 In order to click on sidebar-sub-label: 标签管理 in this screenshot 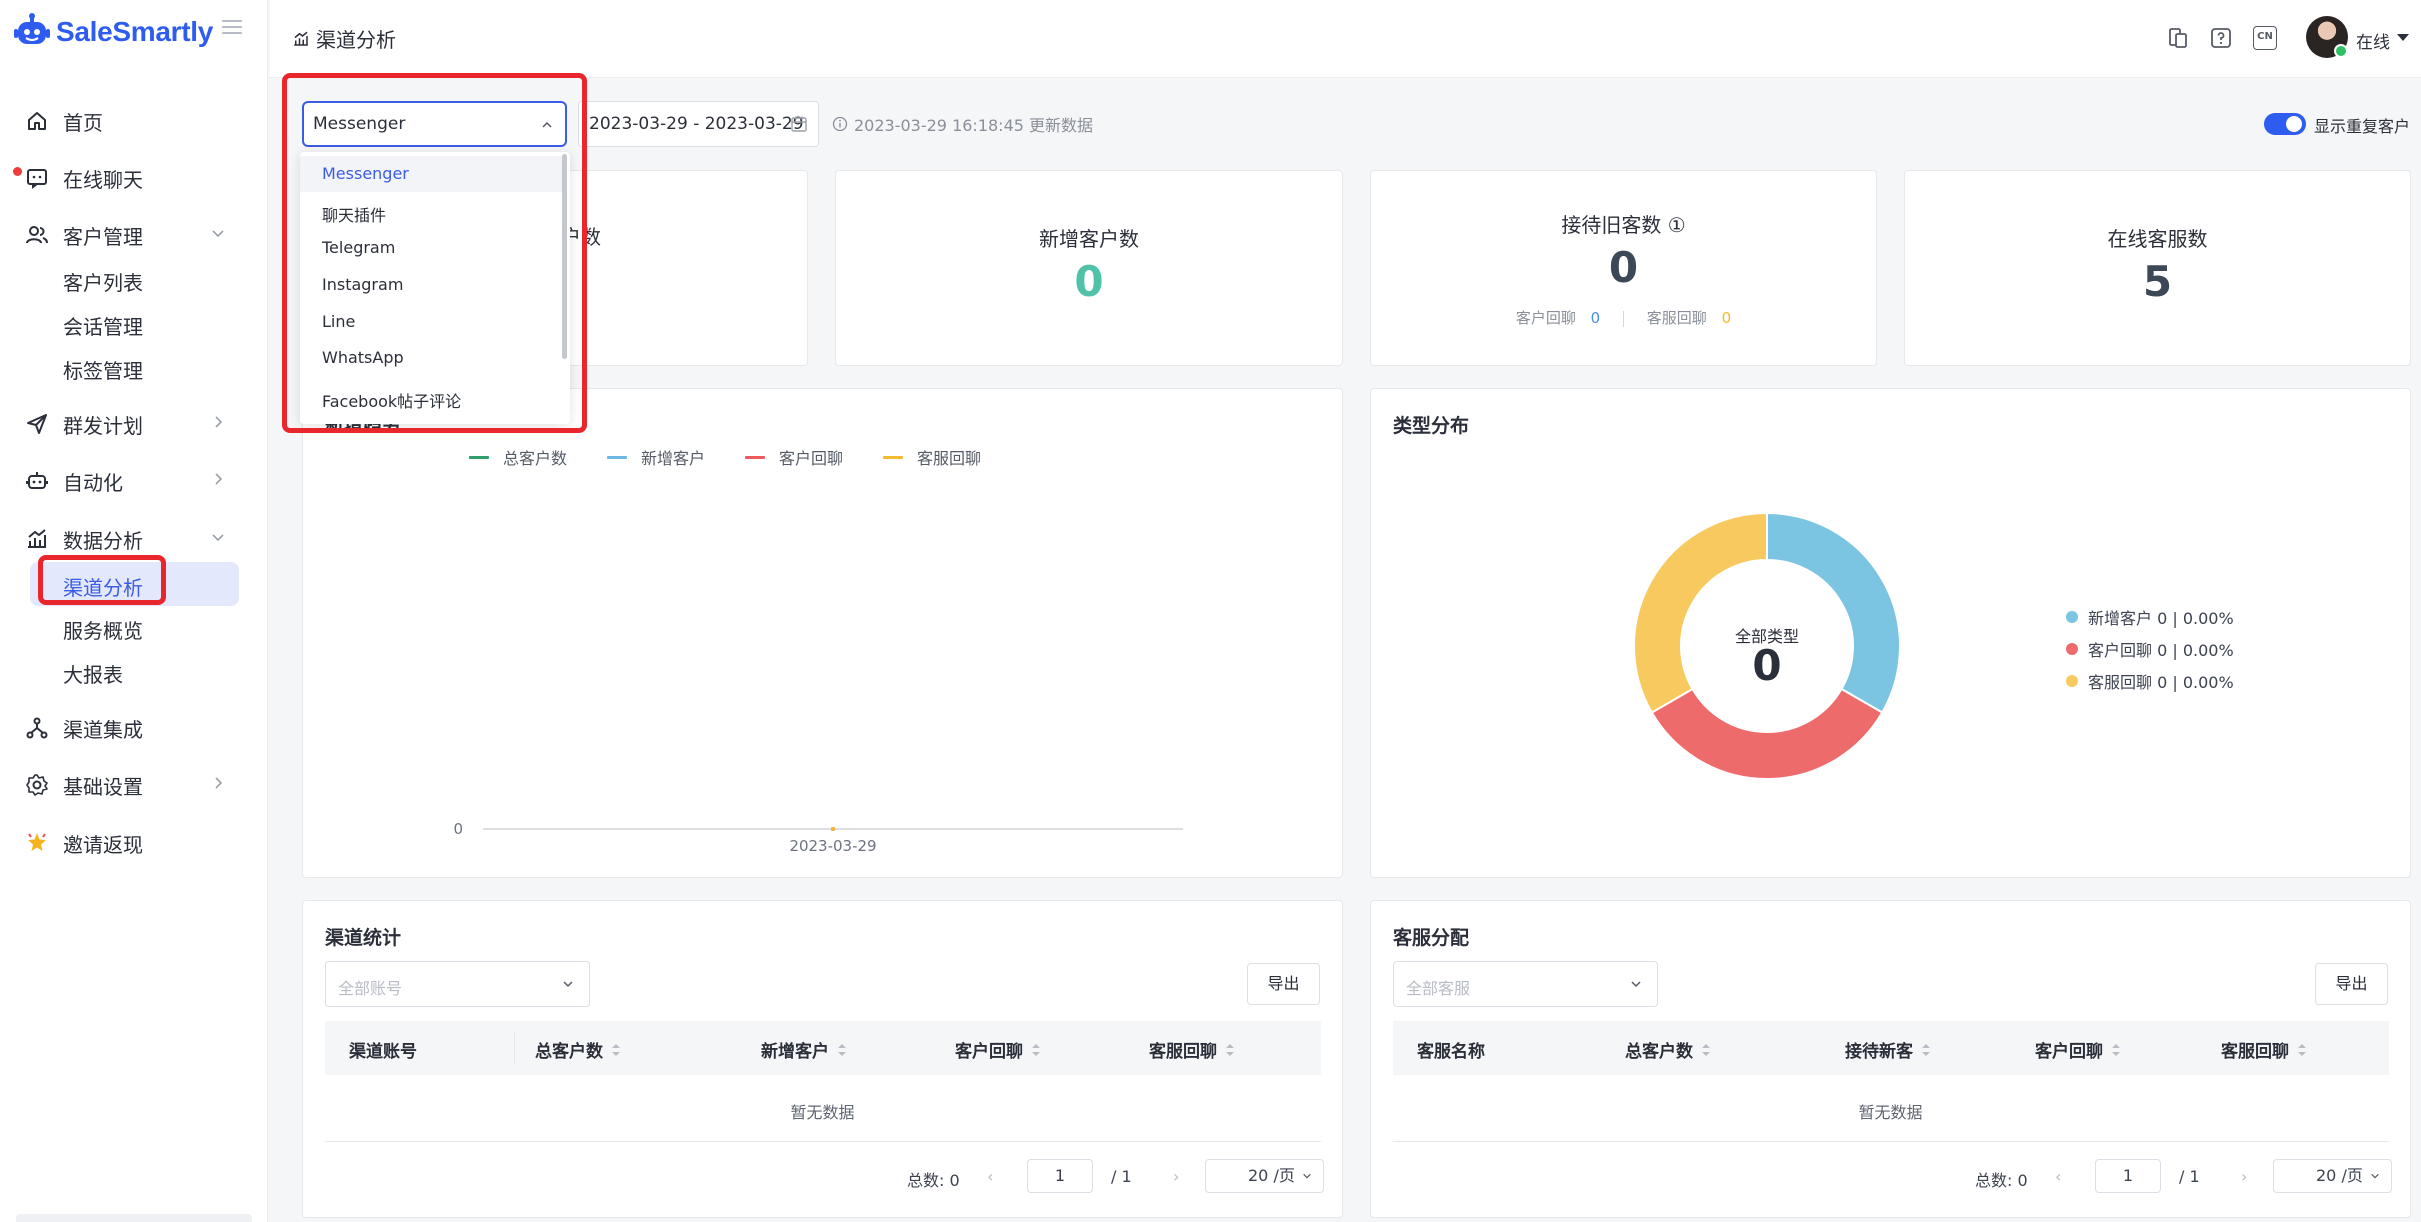, I will do `click(103, 371)`.